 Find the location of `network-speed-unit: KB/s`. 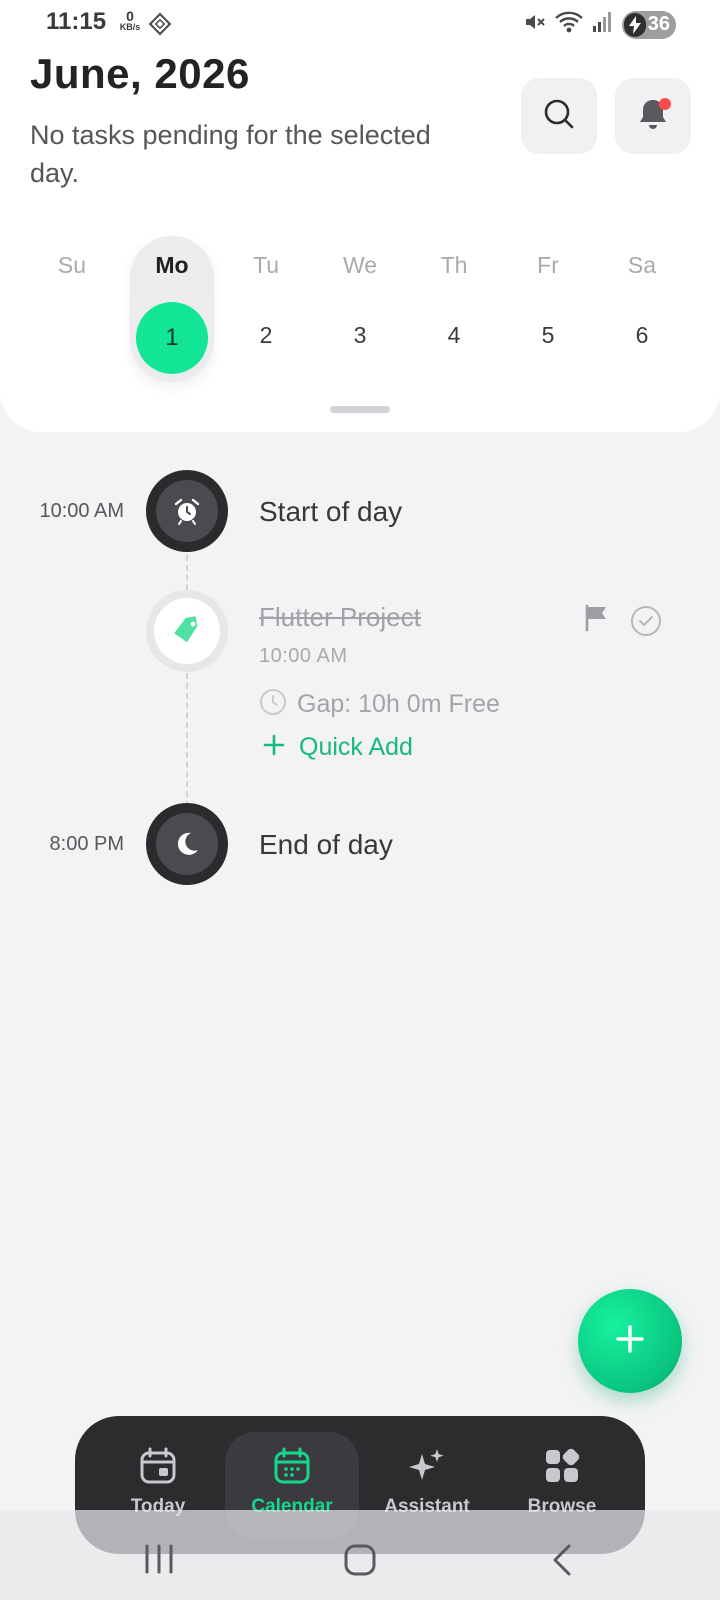

network-speed-unit: KB/s is located at coordinates (130, 27).